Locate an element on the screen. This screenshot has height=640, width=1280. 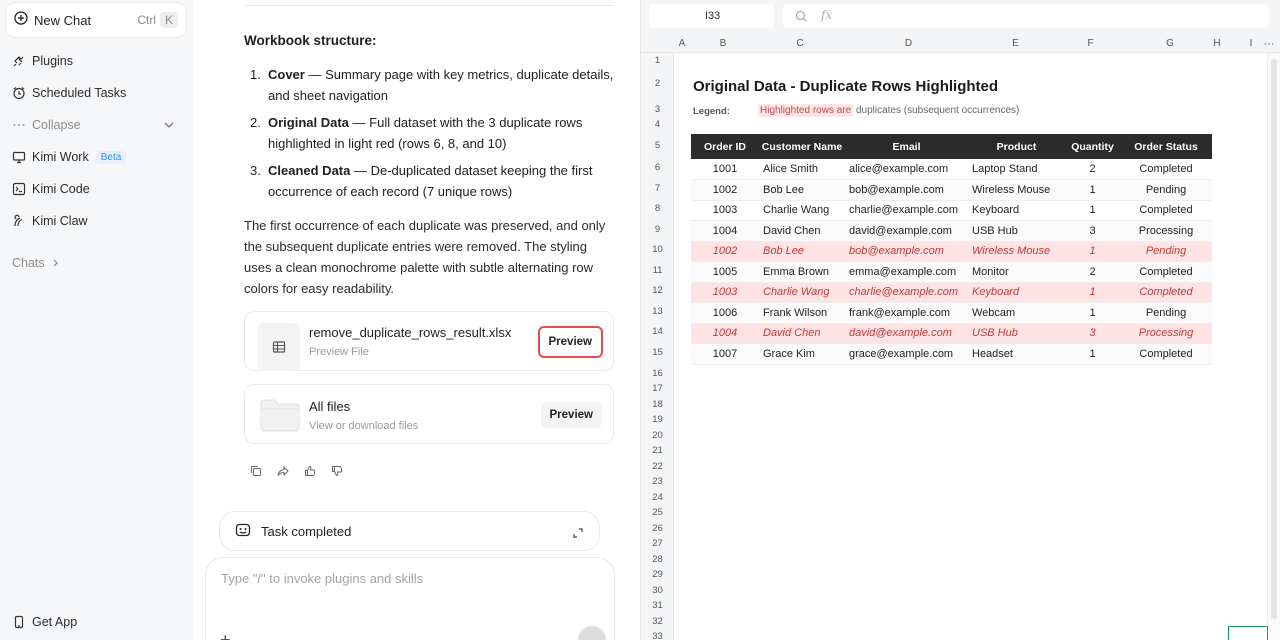
column-header: F is located at coordinates (1090, 43).